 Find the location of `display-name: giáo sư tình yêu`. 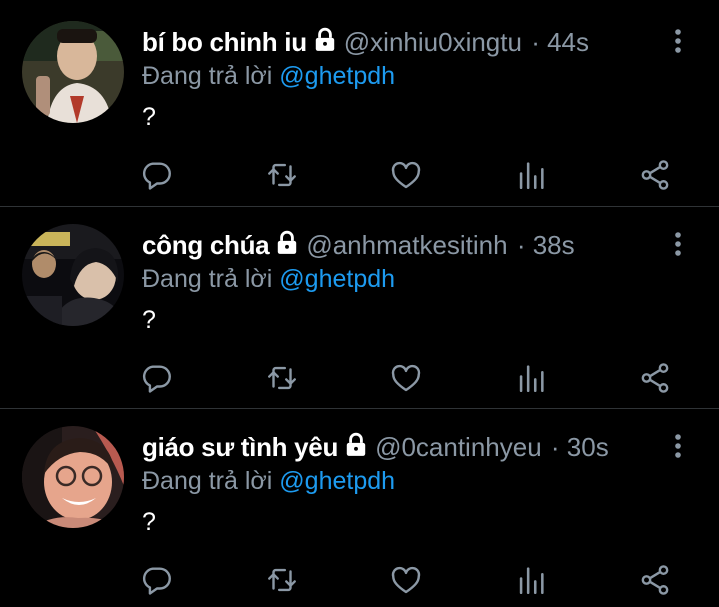

display-name: giáo sư tình yêu is located at coordinates (240, 447).